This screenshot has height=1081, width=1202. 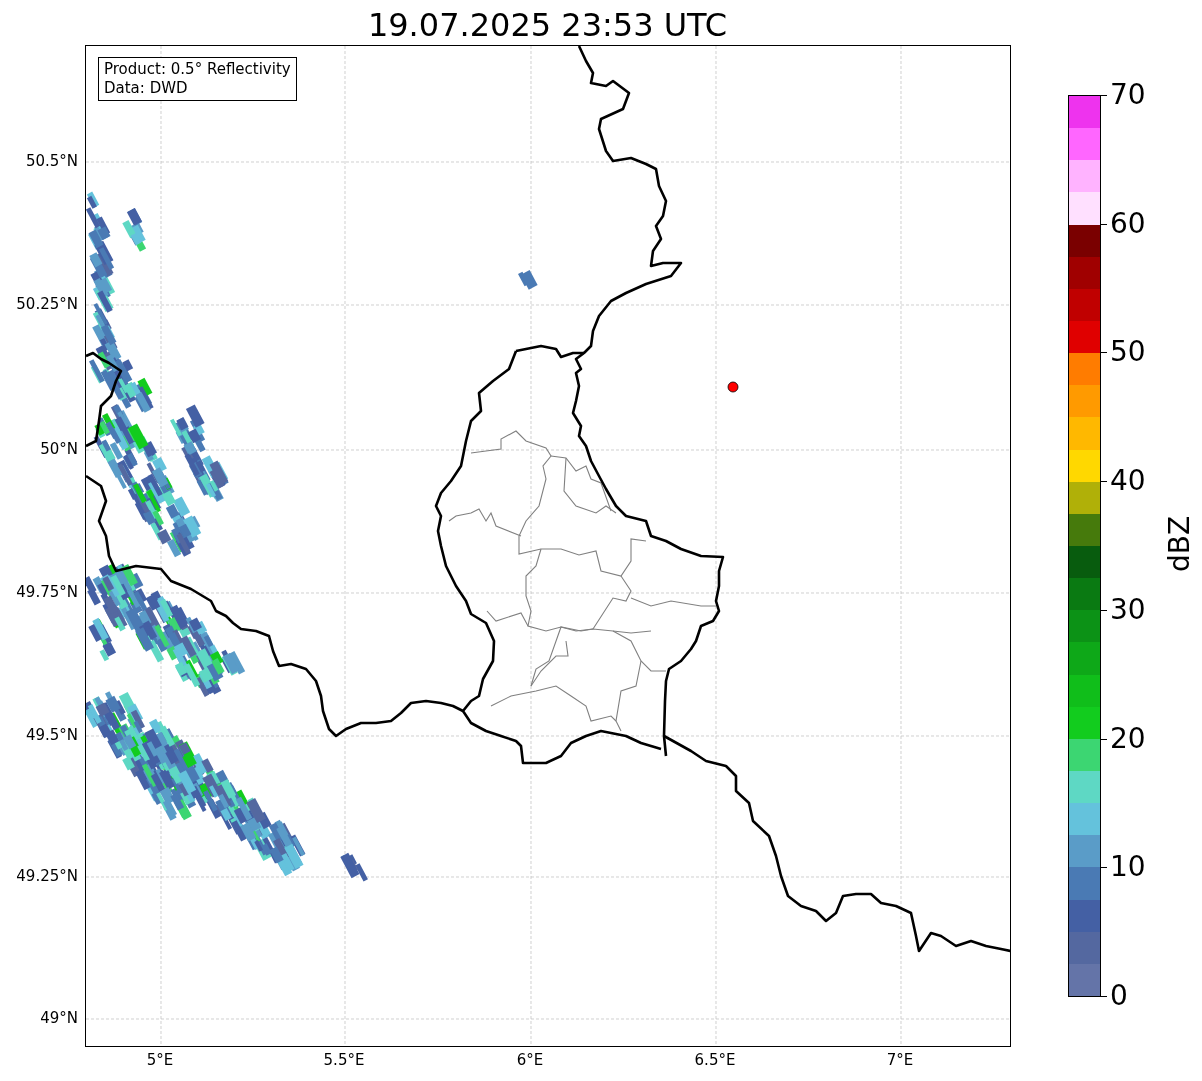 I want to click on latitude-label: 49.25°N, so click(x=46, y=876).